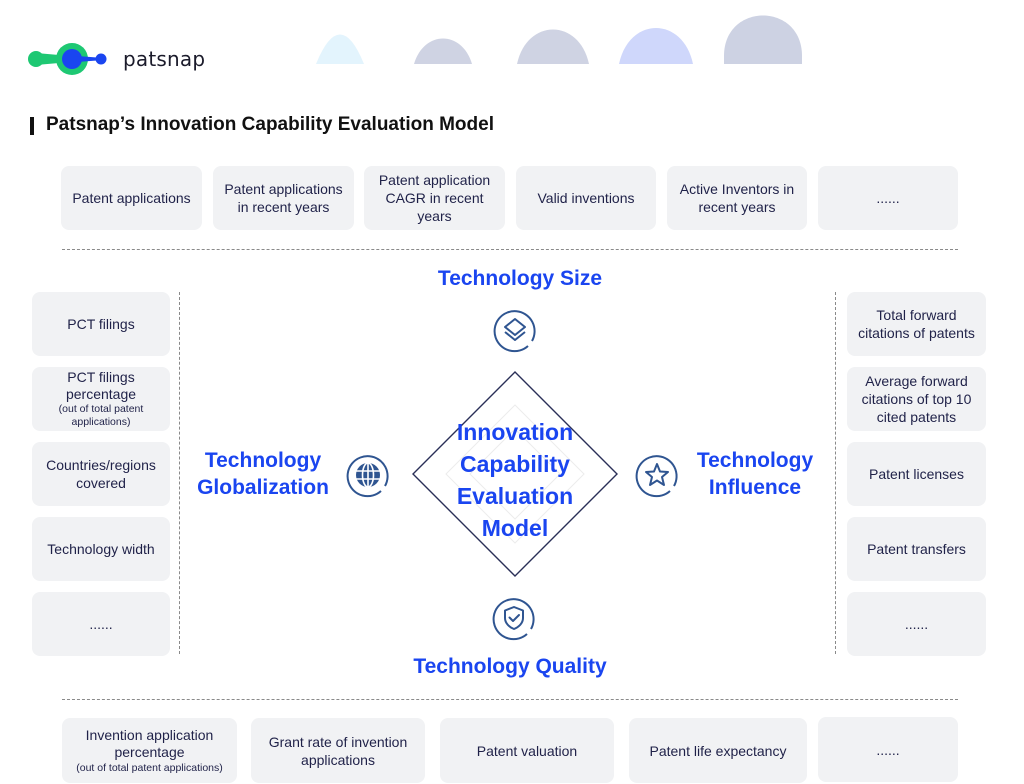 The image size is (1024, 784). I want to click on dimension-label-influence: Technology Influence, so click(755, 474).